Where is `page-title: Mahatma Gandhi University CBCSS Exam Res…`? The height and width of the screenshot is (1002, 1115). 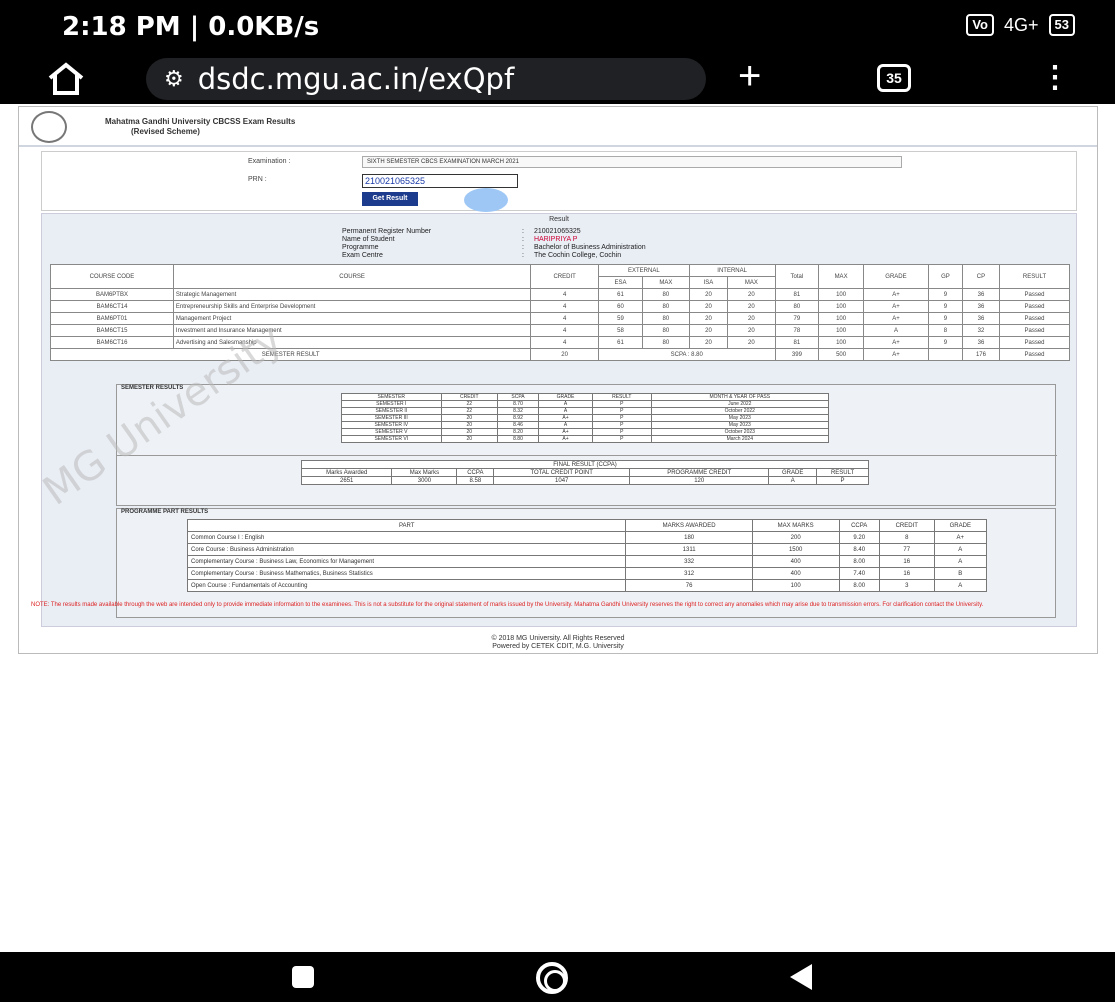
page-title: Mahatma Gandhi University CBCSS Exam Res… is located at coordinates (200, 126).